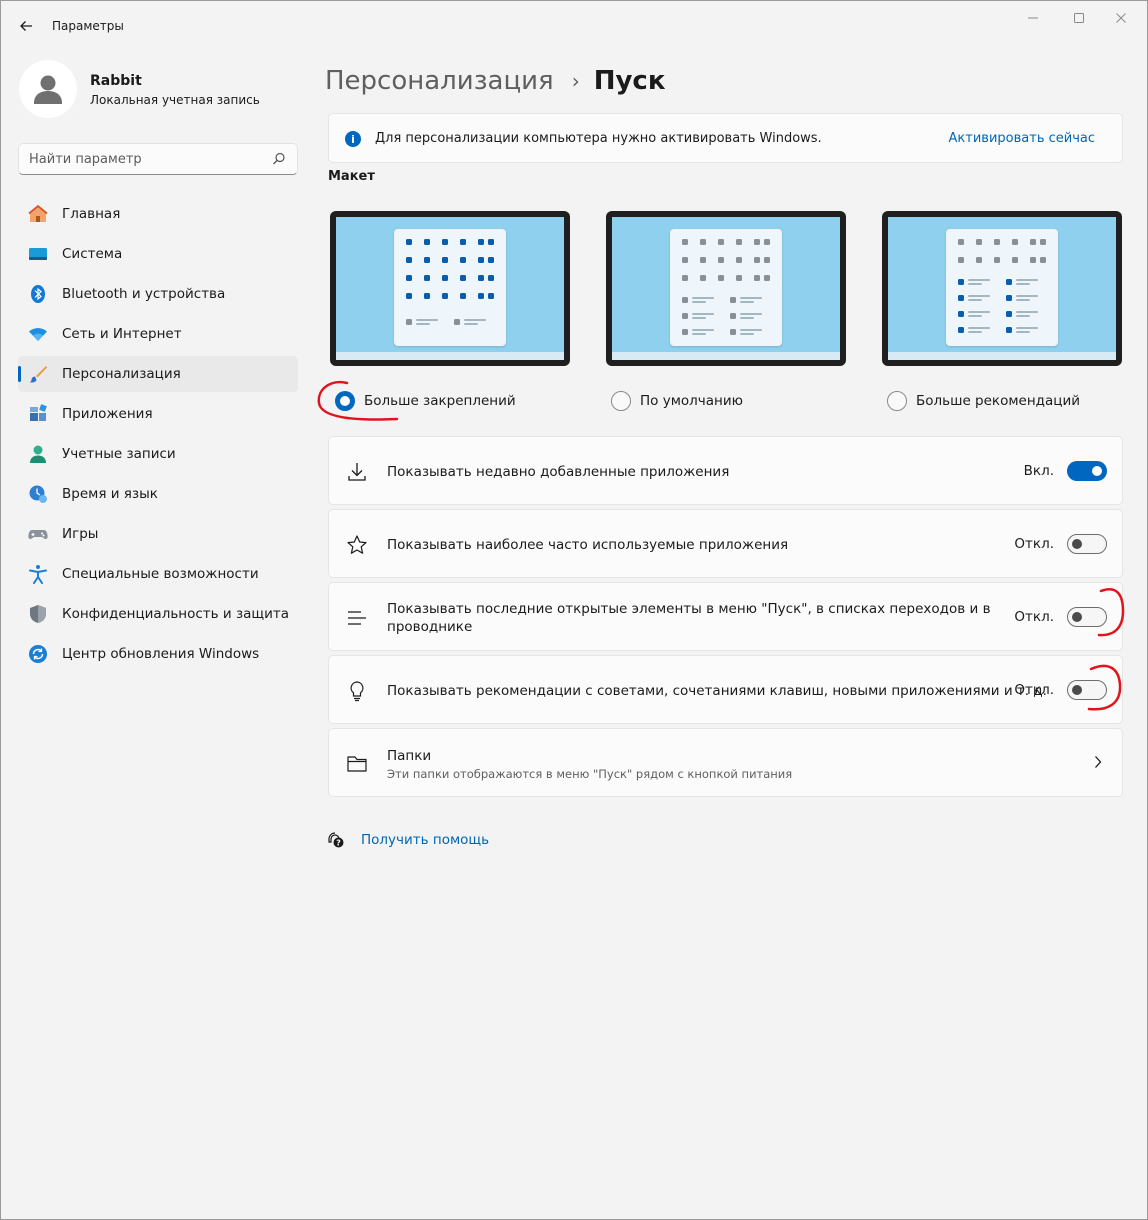 This screenshot has height=1220, width=1148. Describe the element at coordinates (351, 176) in the screenshot. I see `layout-section-title: Макет` at that location.